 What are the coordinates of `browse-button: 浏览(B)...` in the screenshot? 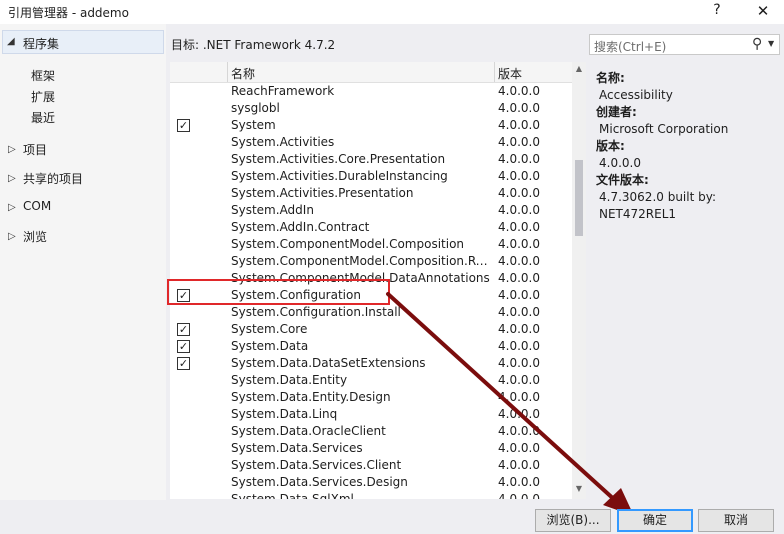 It's located at (573, 520).